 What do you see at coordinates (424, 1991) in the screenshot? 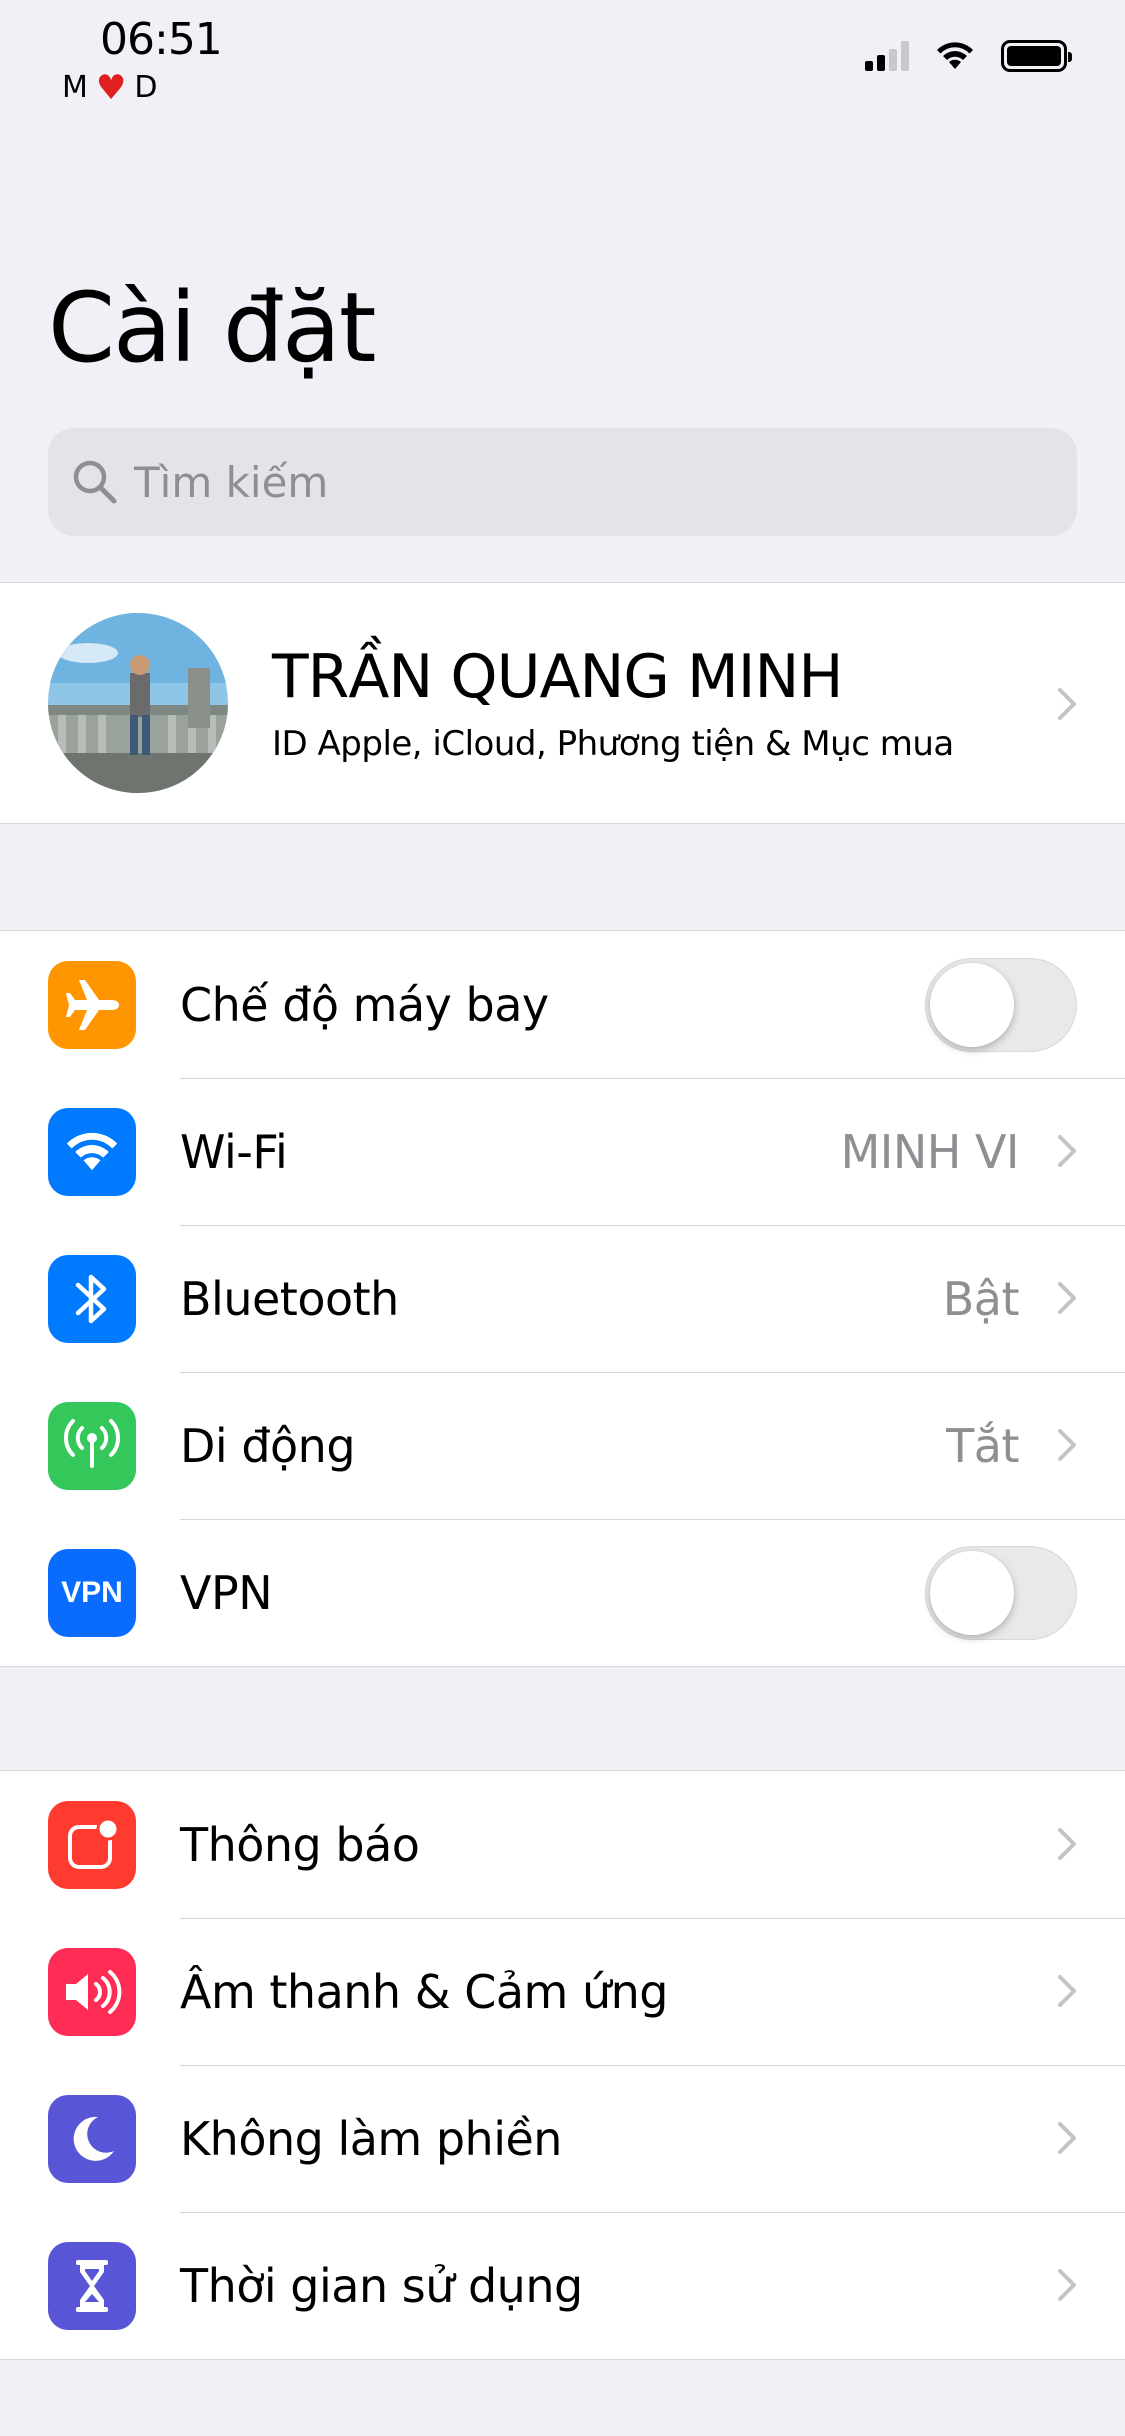
I see `row-label-sounds-haptics: Âm thanh & Cảm ứng` at bounding box center [424, 1991].